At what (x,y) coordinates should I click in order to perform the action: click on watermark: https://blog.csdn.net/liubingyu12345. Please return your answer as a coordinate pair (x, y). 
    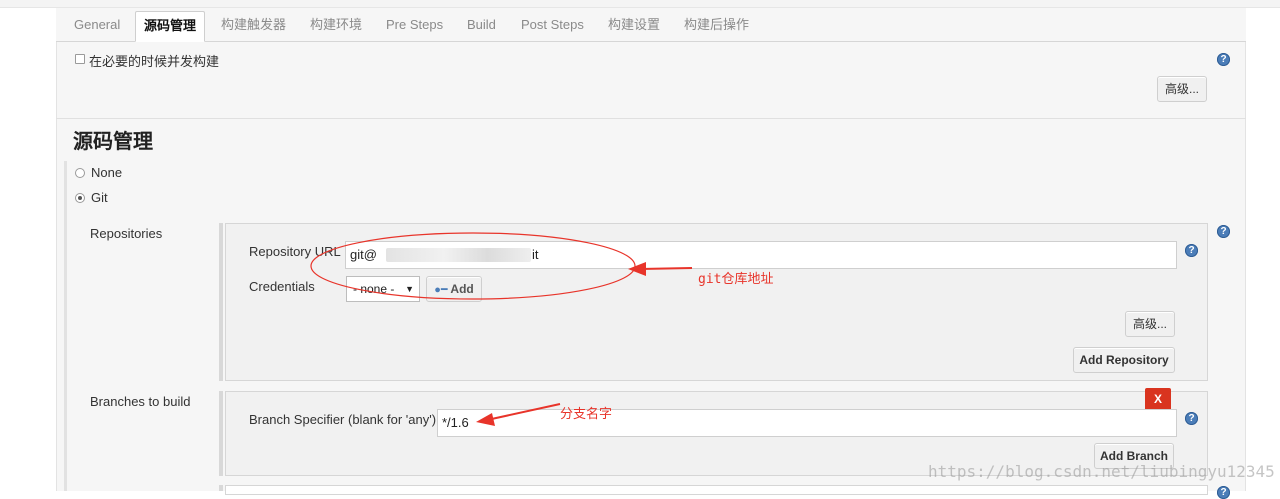
    Looking at the image, I should click on (1101, 471).